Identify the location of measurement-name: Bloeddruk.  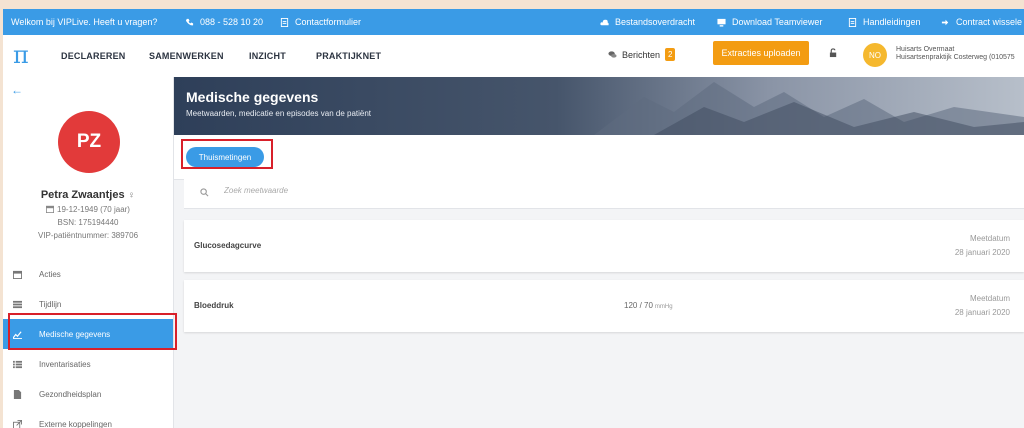
(214, 305).